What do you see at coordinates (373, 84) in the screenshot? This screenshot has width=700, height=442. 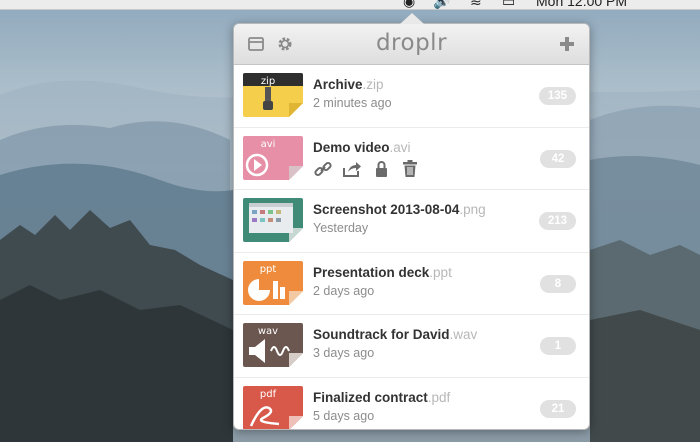 I see `file-extension: .zip` at bounding box center [373, 84].